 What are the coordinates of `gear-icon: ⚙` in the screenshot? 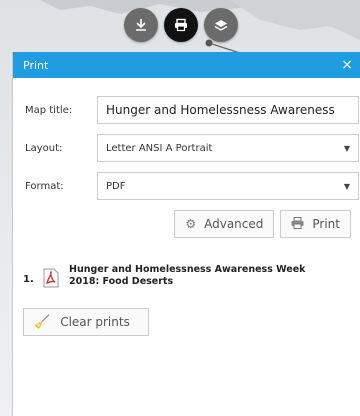 It's located at (191, 224).